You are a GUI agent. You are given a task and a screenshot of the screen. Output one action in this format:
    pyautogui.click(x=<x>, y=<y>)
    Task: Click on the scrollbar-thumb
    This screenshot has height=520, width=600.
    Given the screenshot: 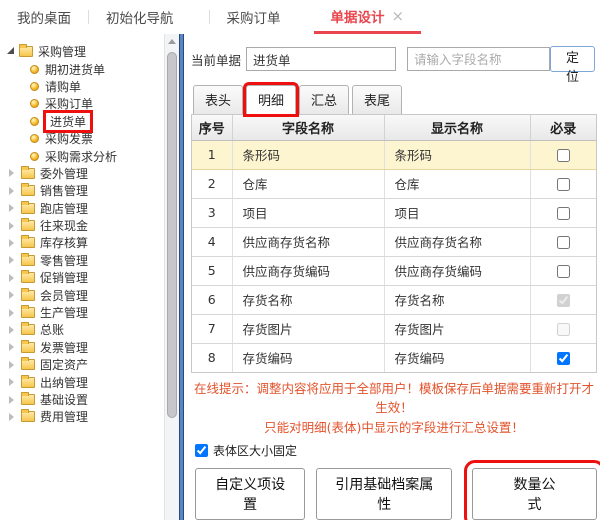 What is the action you would take?
    pyautogui.click(x=172, y=235)
    